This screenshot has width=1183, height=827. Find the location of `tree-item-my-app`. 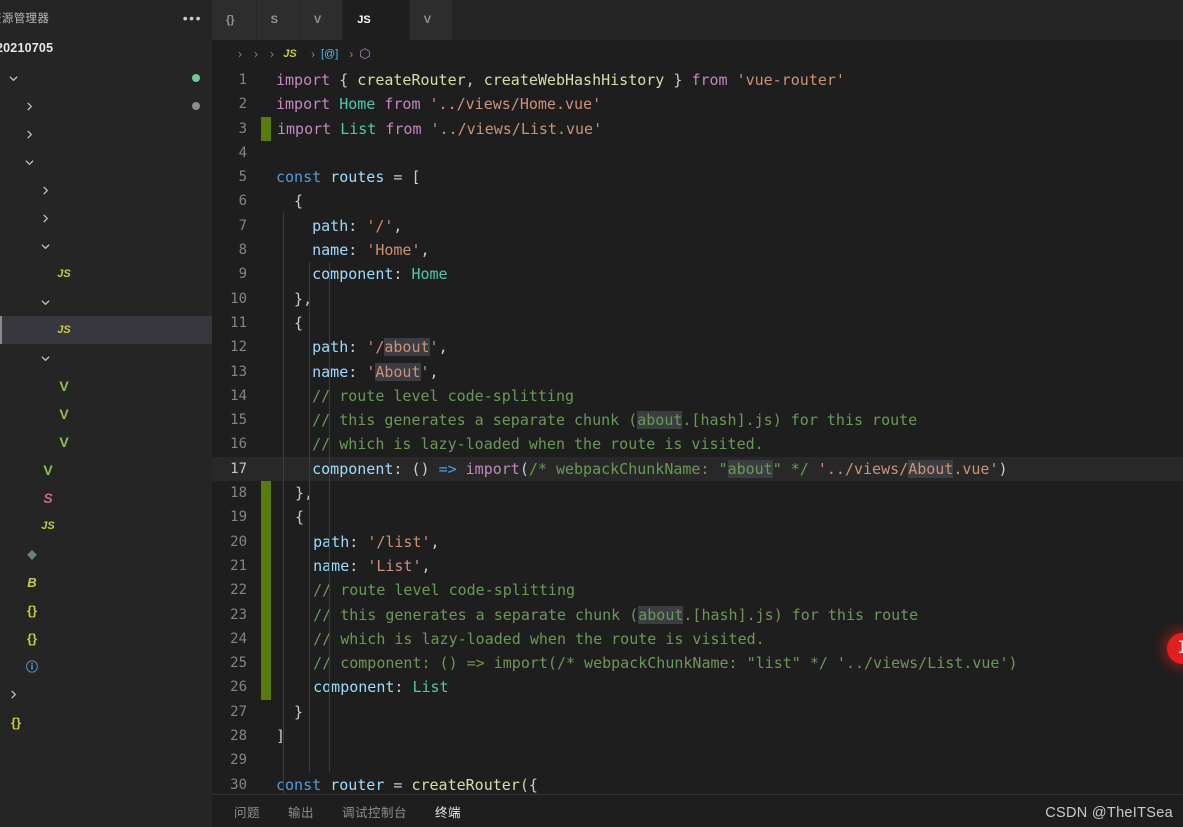

tree-item-my-app is located at coordinates (106, 78).